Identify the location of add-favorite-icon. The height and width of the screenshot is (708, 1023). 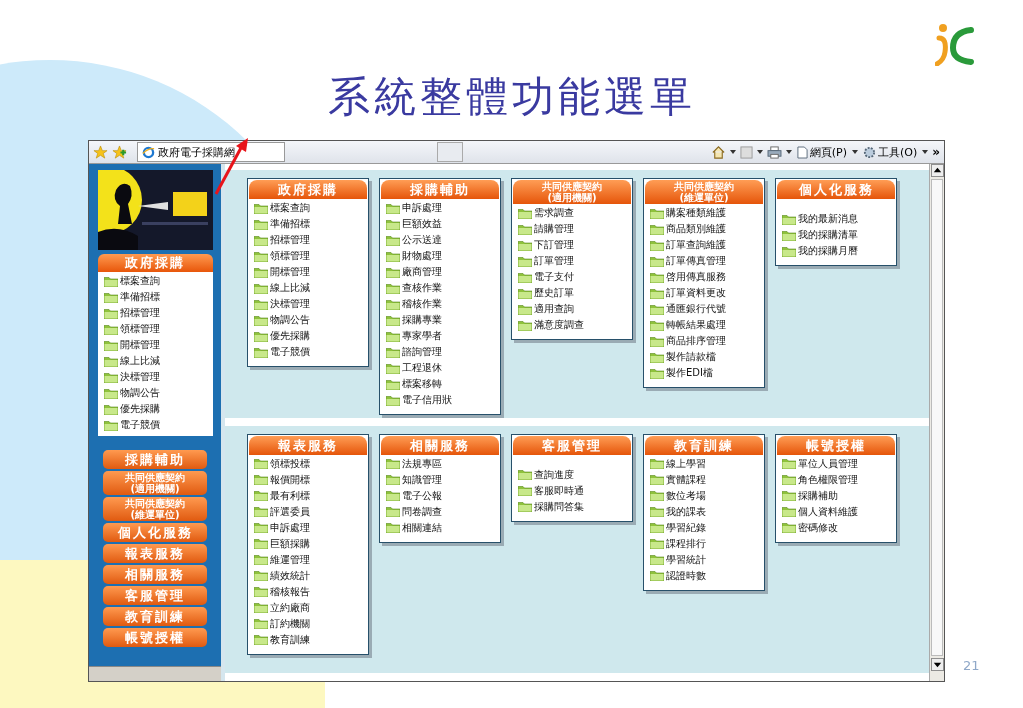
(119, 152).